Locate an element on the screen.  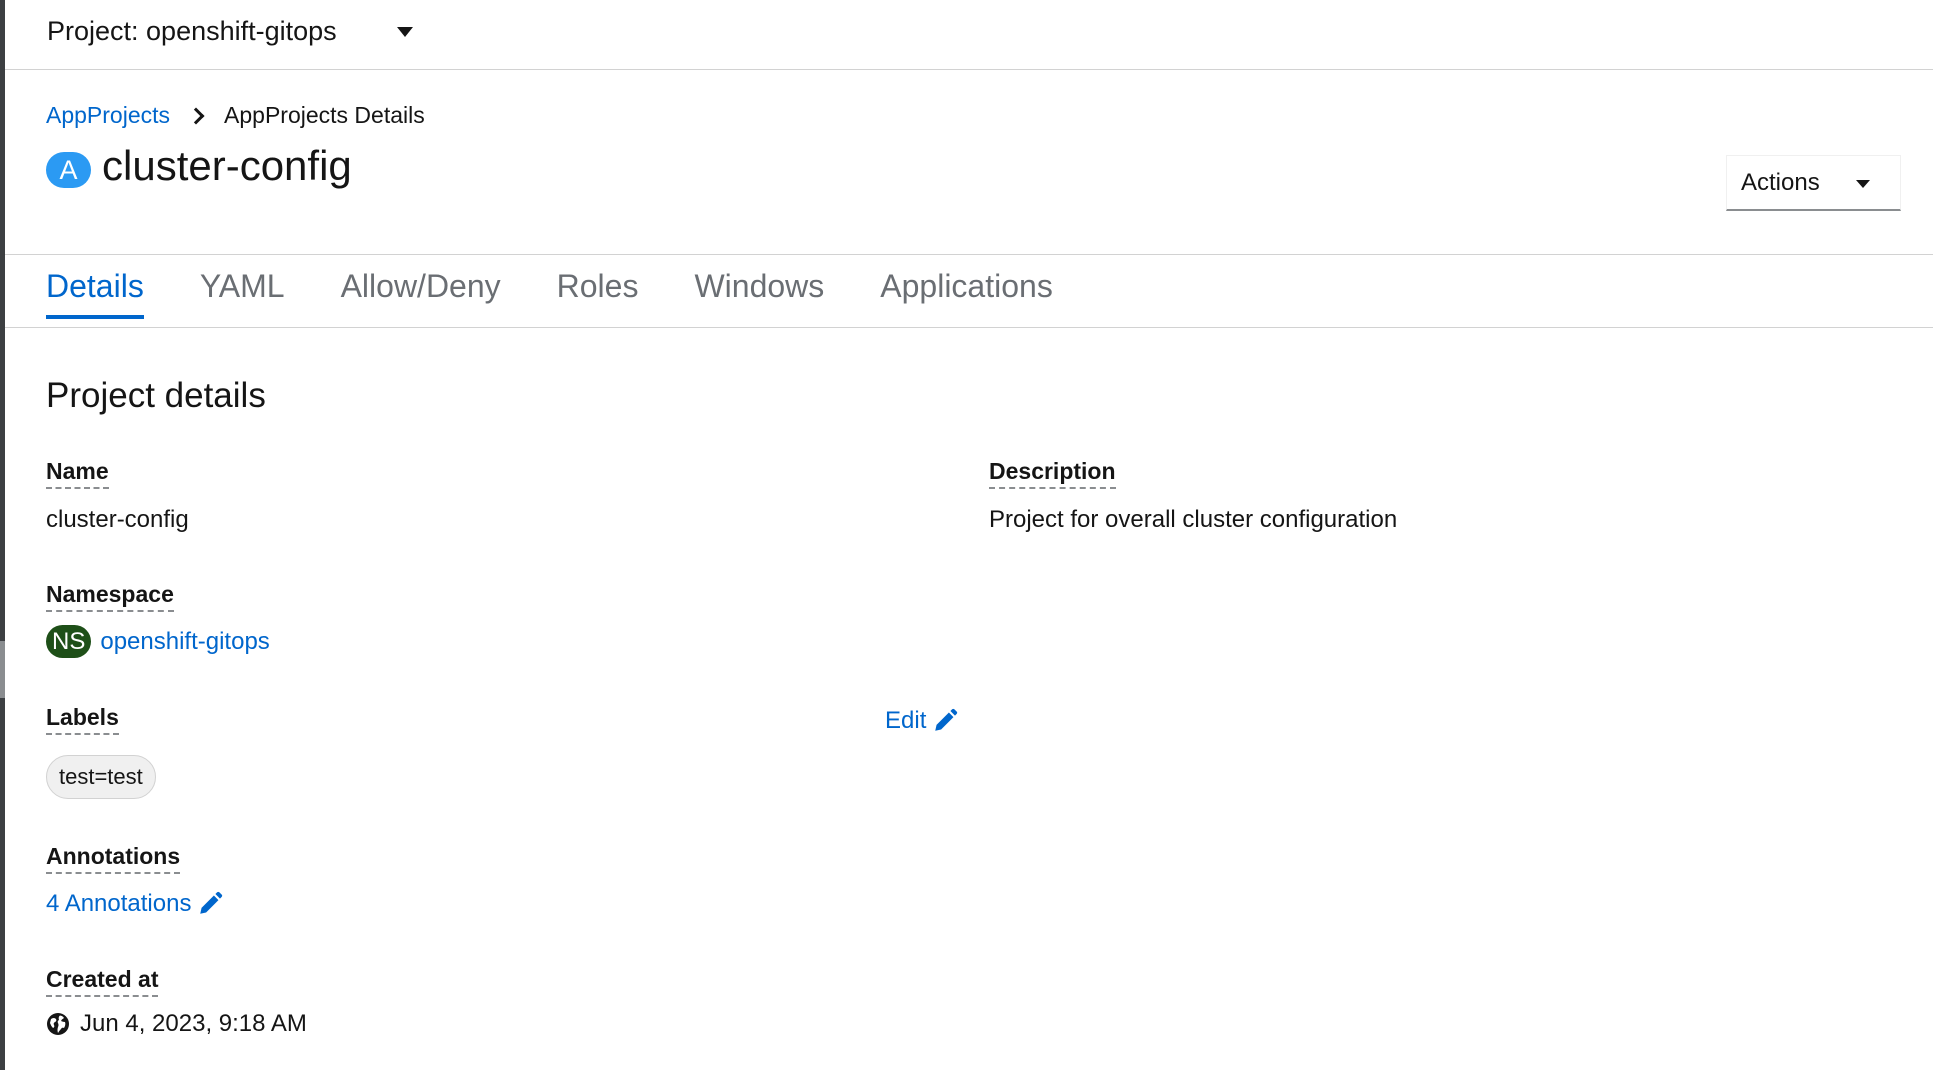
tab-details: Details is located at coordinates (95, 293).